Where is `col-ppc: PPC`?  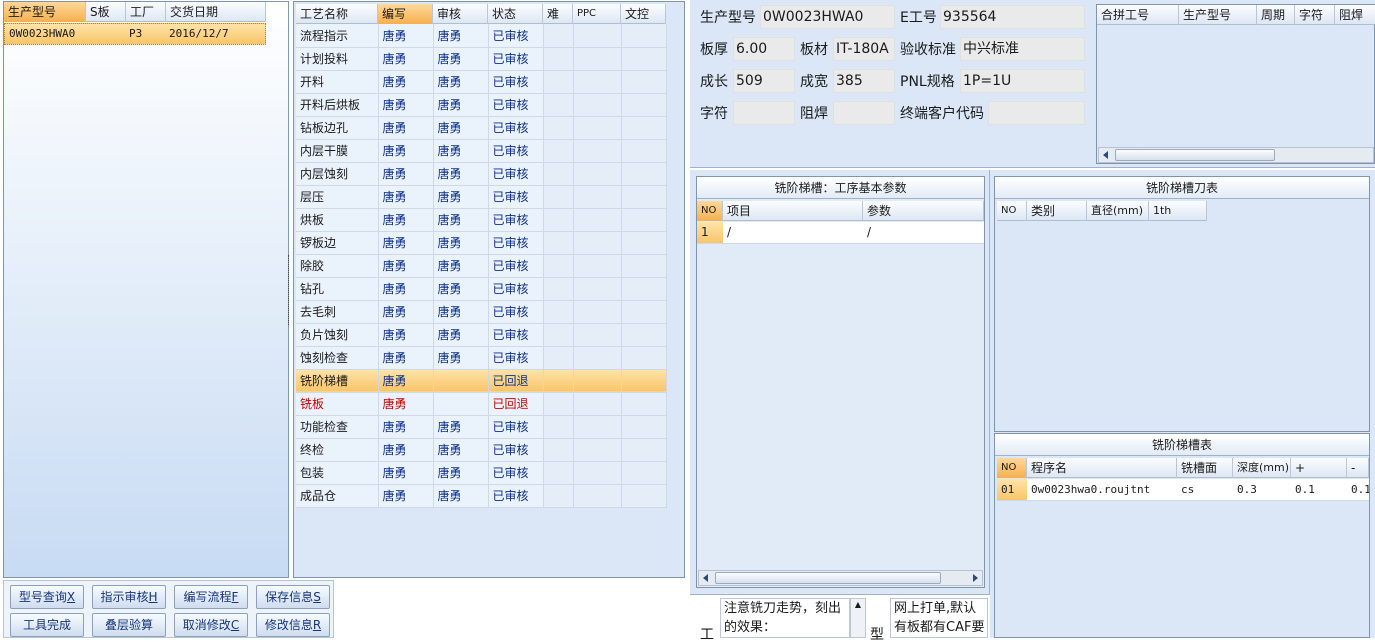 col-ppc: PPC is located at coordinates (597, 14).